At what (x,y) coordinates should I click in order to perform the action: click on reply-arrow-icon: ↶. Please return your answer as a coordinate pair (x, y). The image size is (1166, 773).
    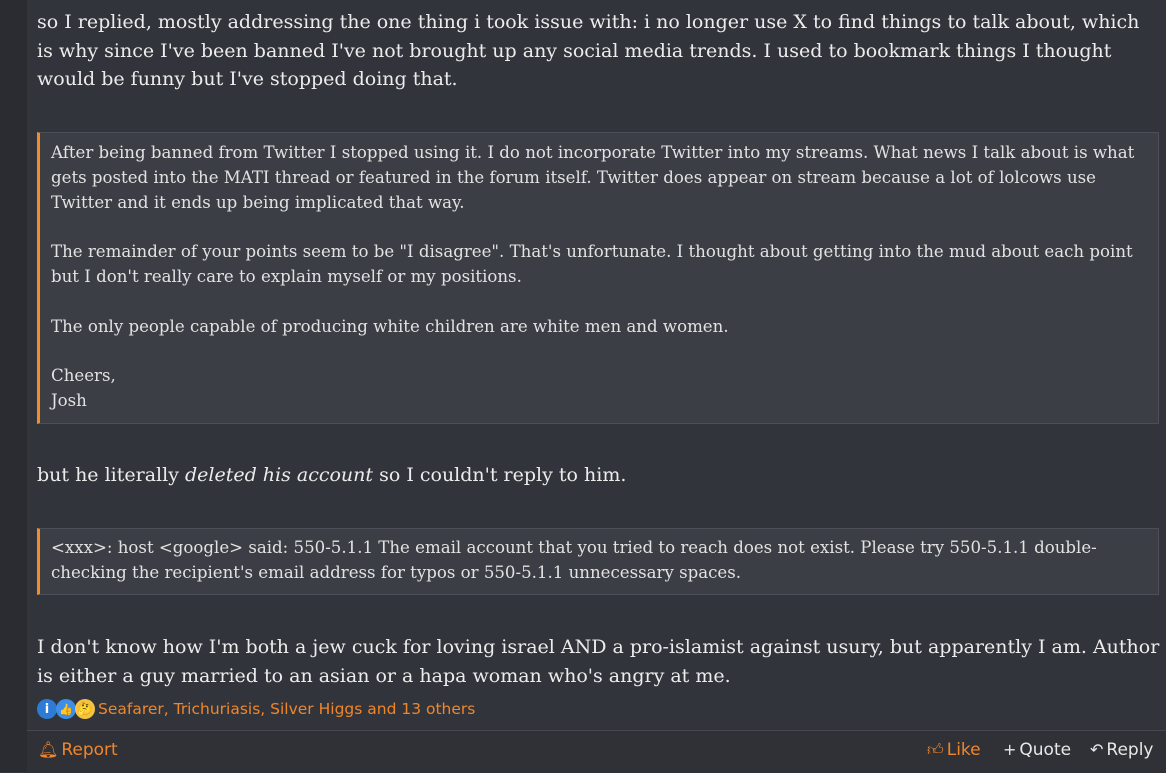
    Looking at the image, I should click on (1097, 749).